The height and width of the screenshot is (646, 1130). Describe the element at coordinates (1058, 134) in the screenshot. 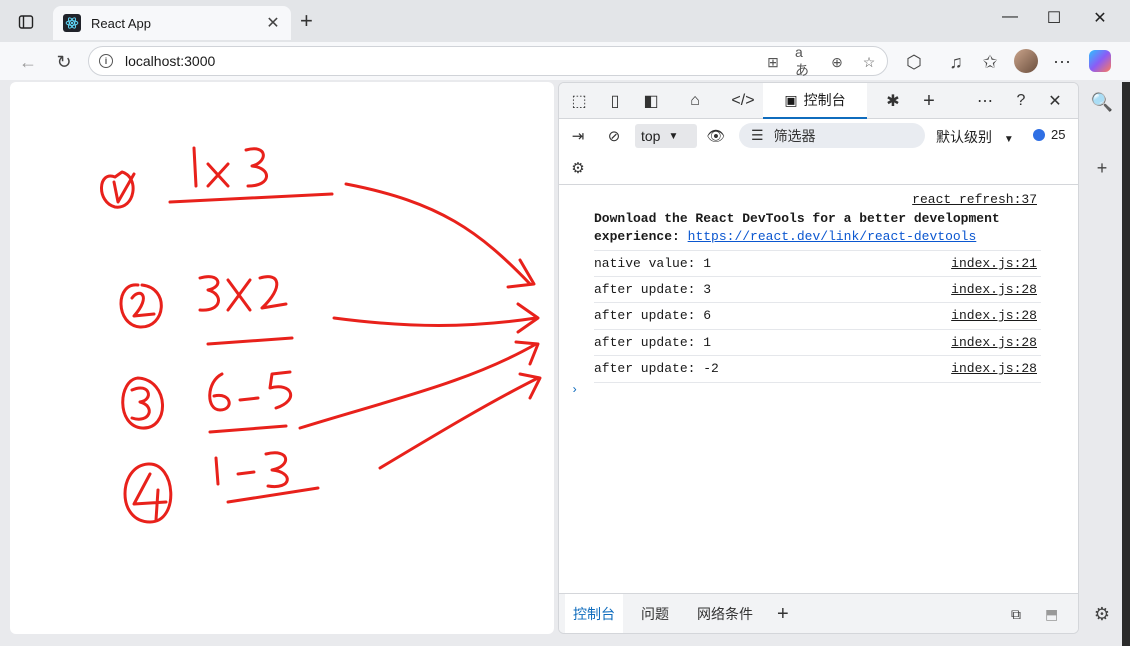

I see `issues-count: 25` at that location.